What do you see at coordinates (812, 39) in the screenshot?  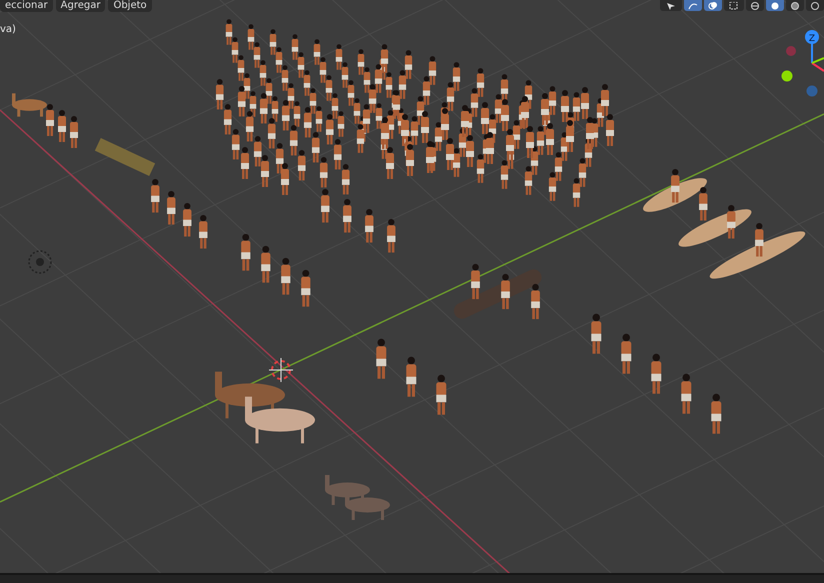 I see `z-axis-label: Z` at bounding box center [812, 39].